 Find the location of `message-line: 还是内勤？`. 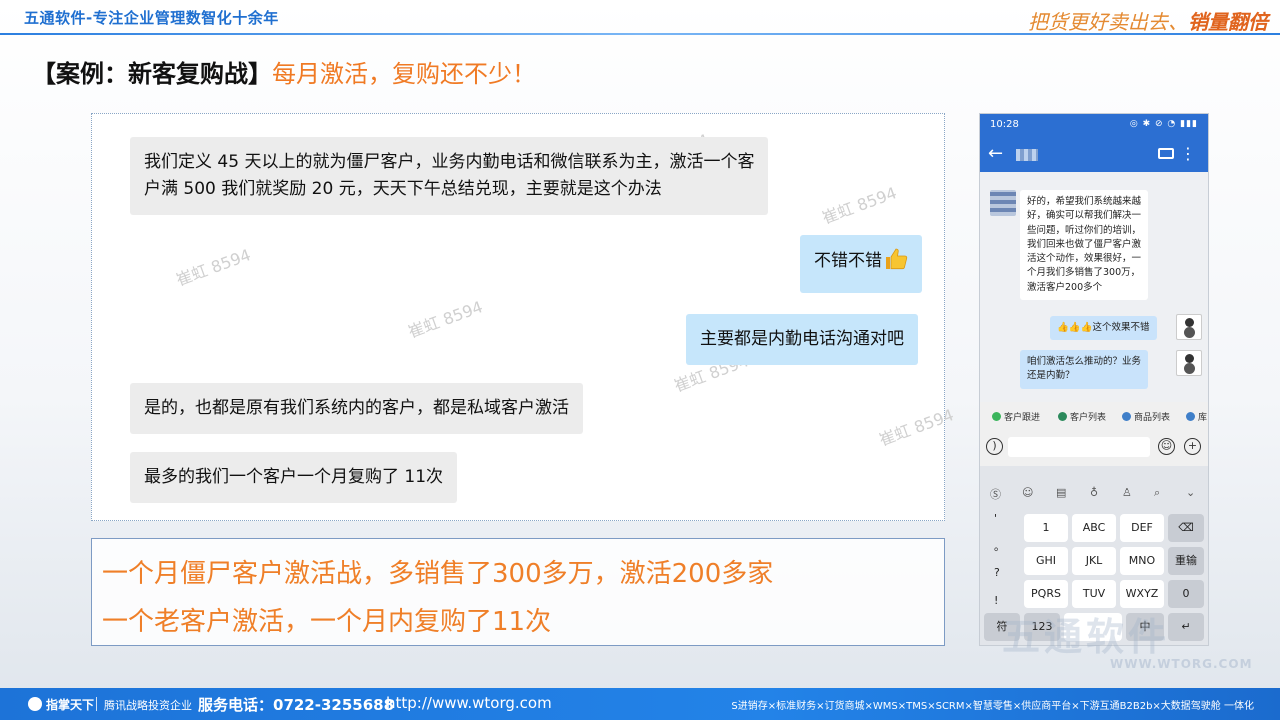

message-line: 还是内勤？ is located at coordinates (1051, 376).